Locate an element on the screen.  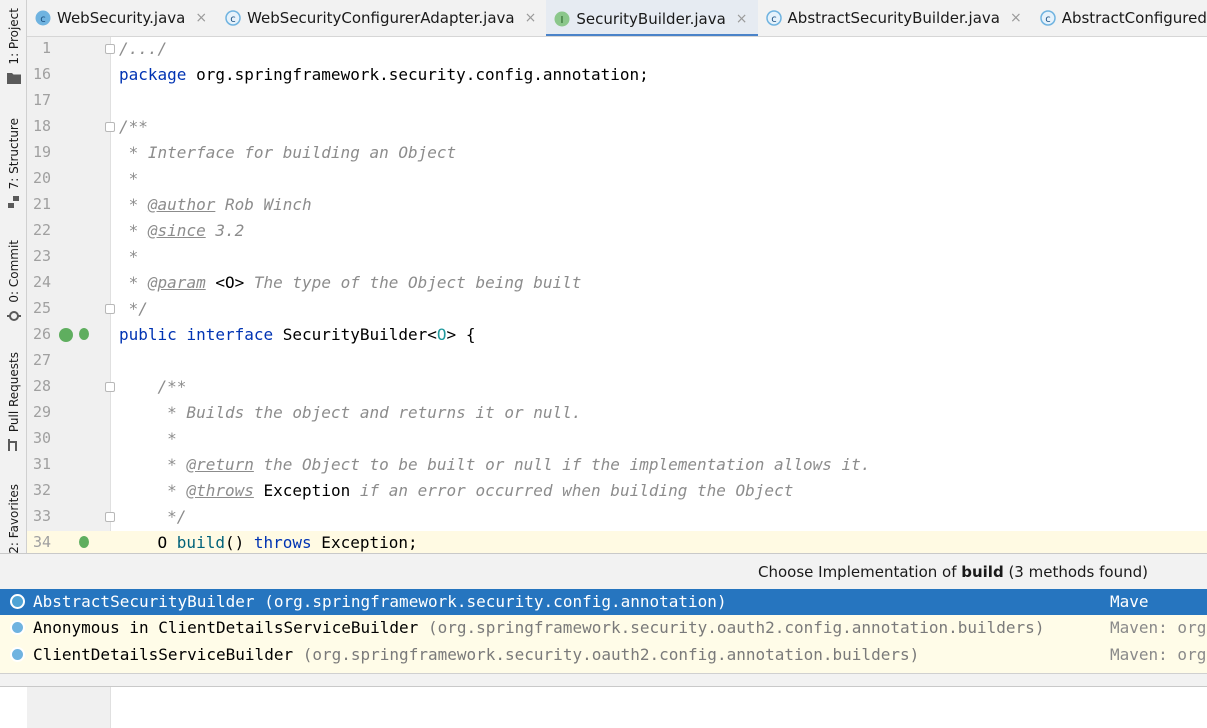
implemented-gutter-icon is located at coordinates (66, 335).